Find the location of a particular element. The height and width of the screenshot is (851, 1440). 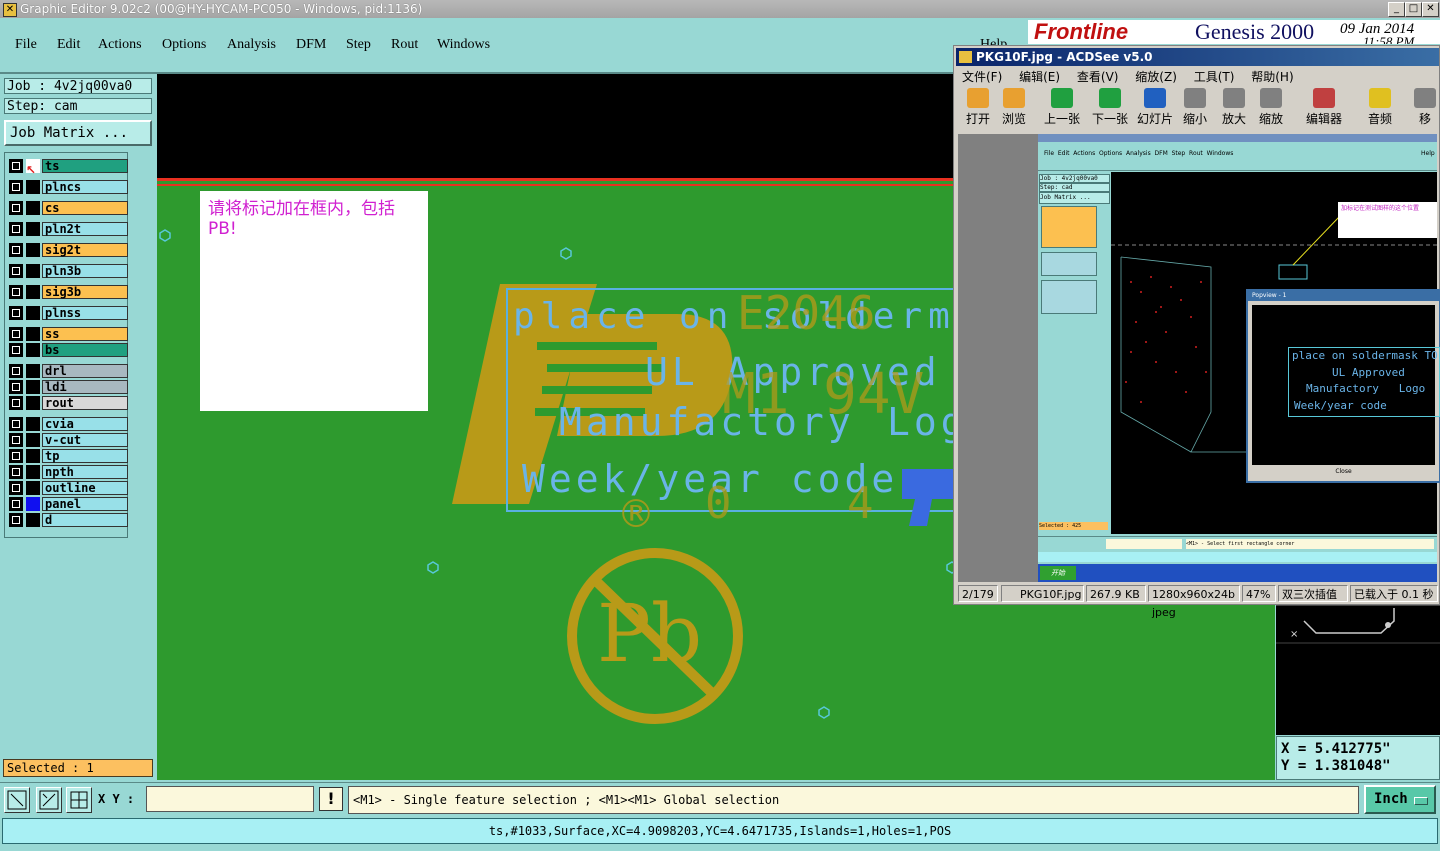

acdsee-tool-8: 编辑器 is located at coordinates (1324, 107).